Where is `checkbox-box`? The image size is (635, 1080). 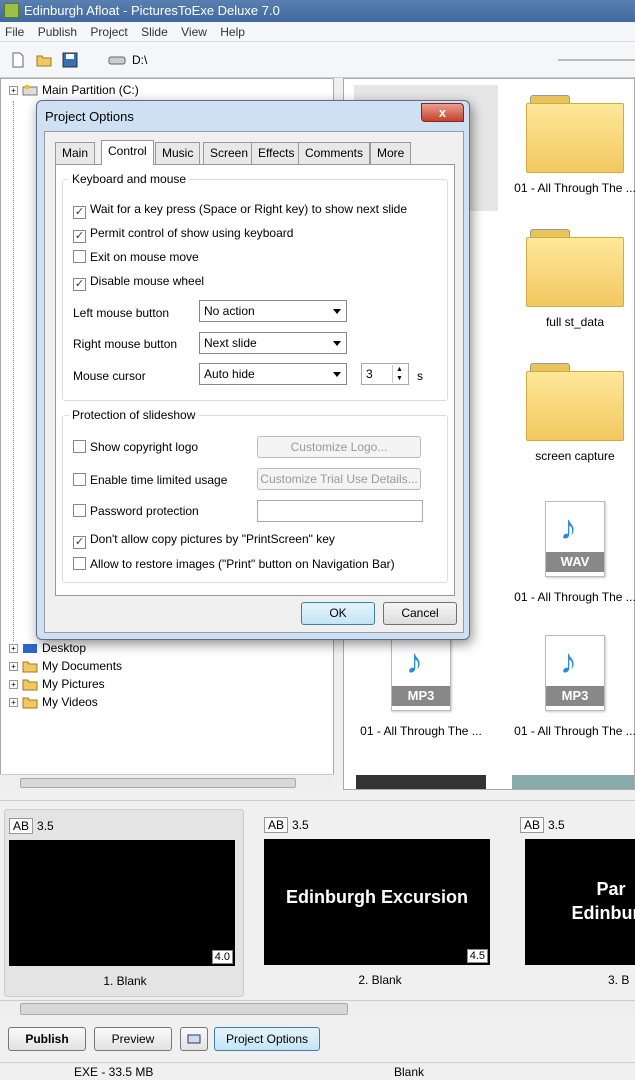 checkbox-box is located at coordinates (79, 446).